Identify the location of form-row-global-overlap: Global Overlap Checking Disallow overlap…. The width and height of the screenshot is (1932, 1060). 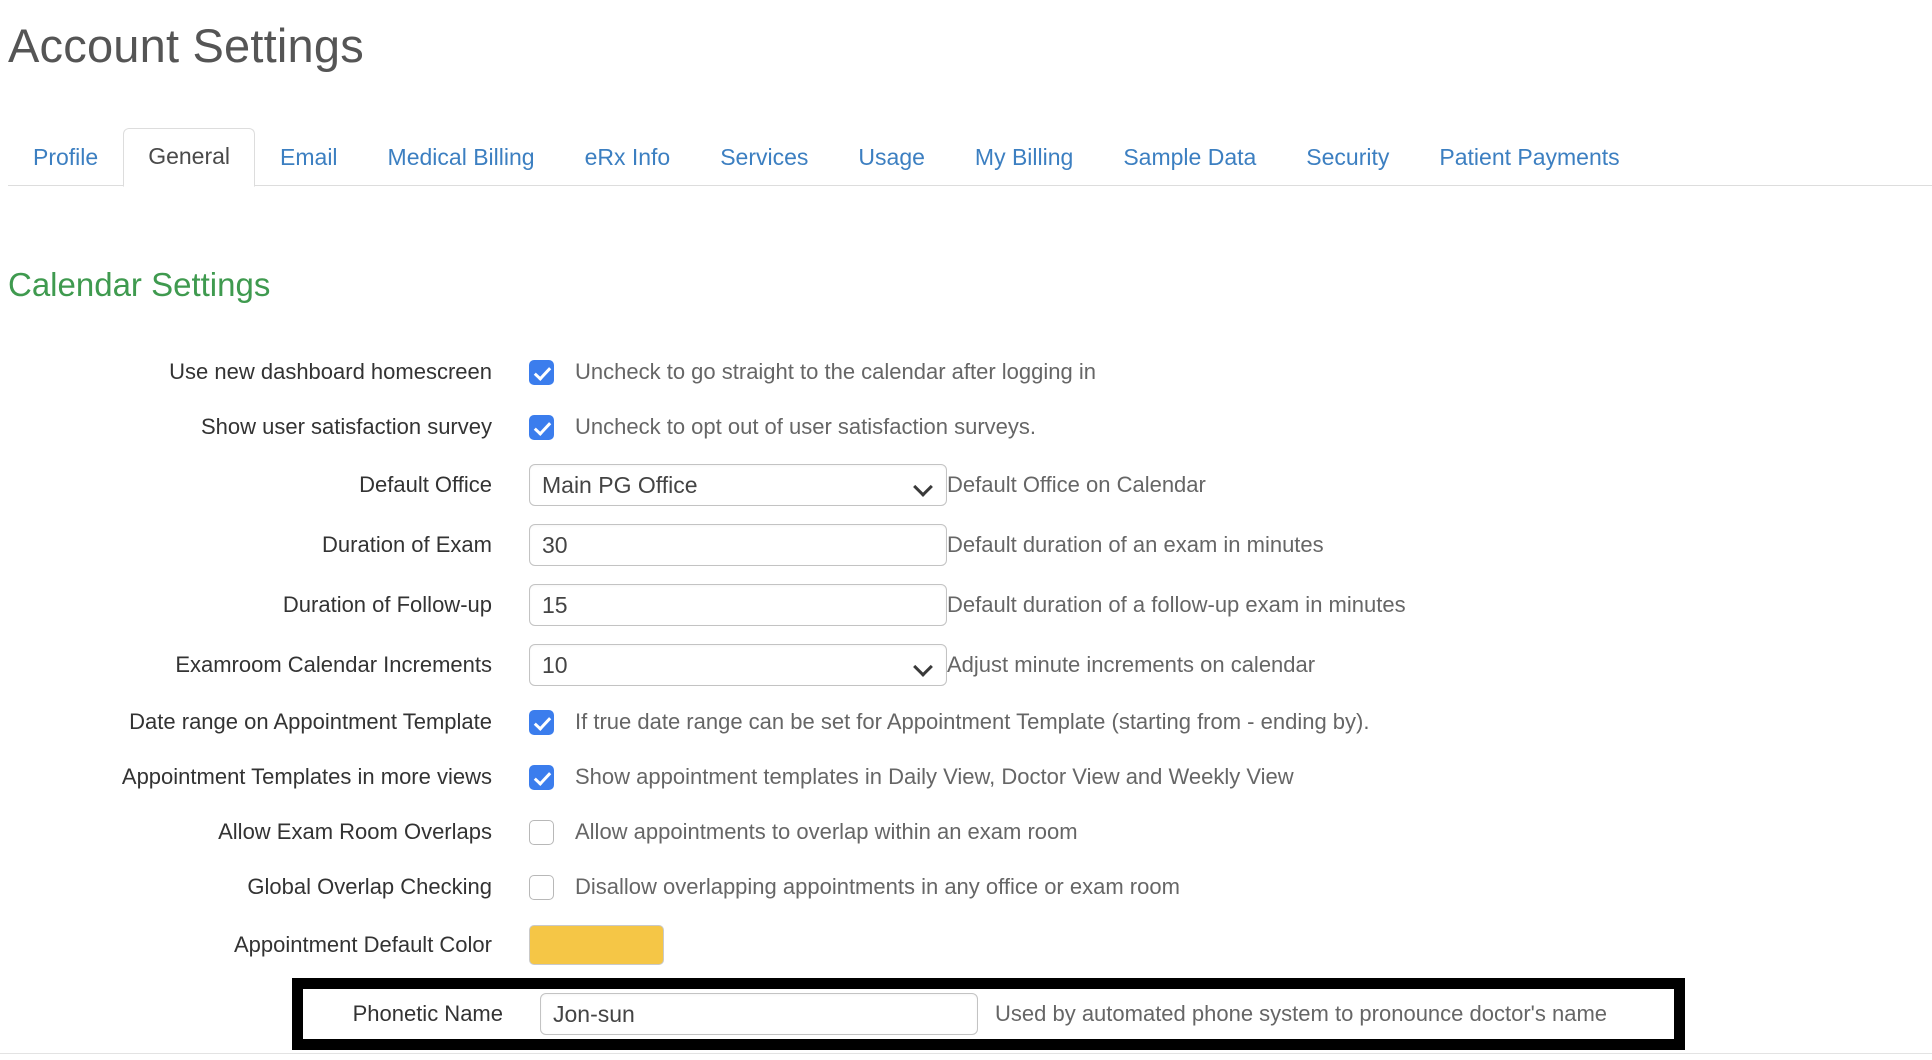
(966, 887).